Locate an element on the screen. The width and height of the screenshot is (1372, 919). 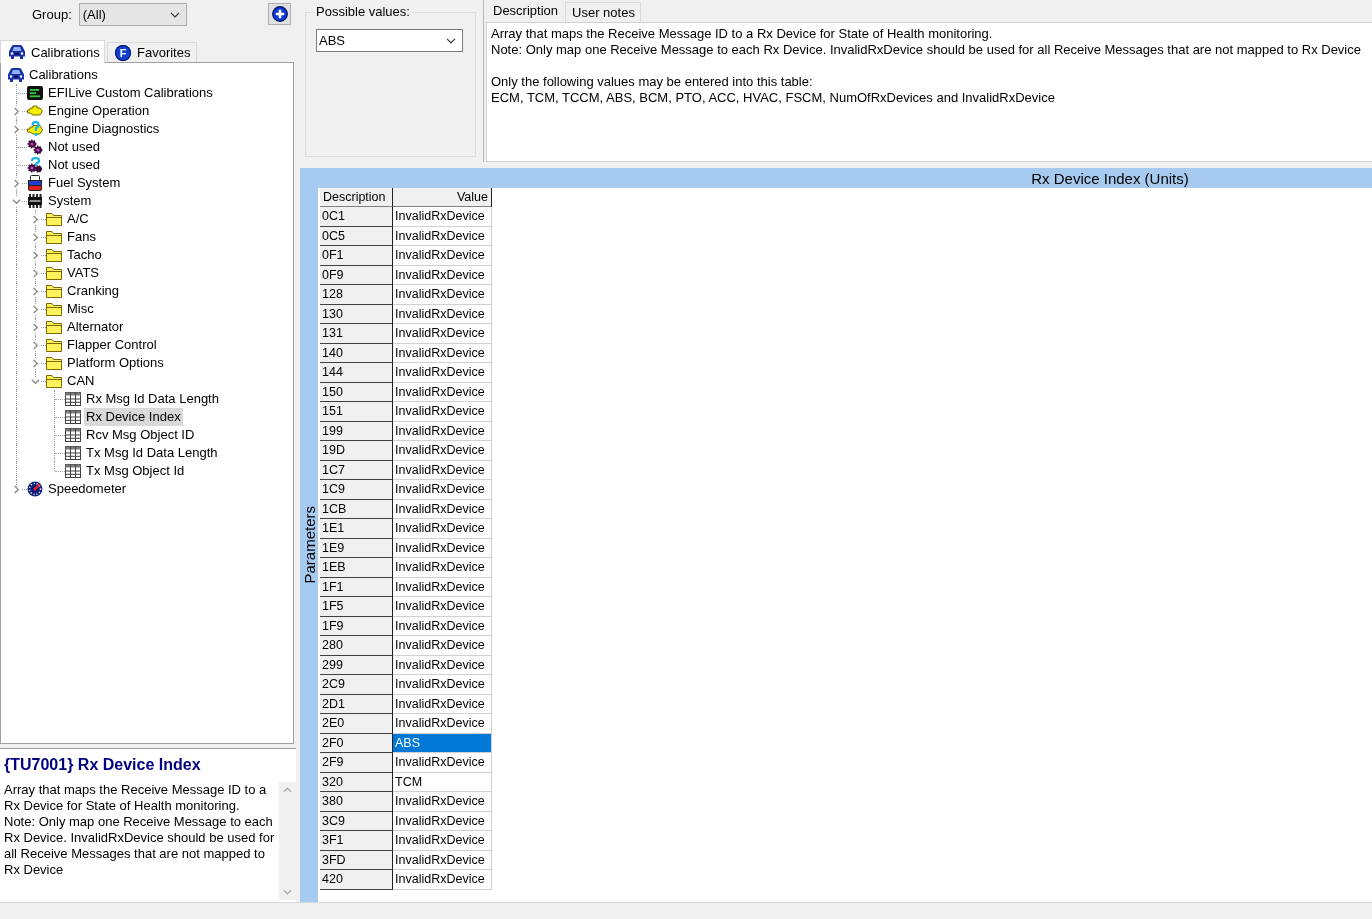
row-header: 1F5 is located at coordinates (356, 607).